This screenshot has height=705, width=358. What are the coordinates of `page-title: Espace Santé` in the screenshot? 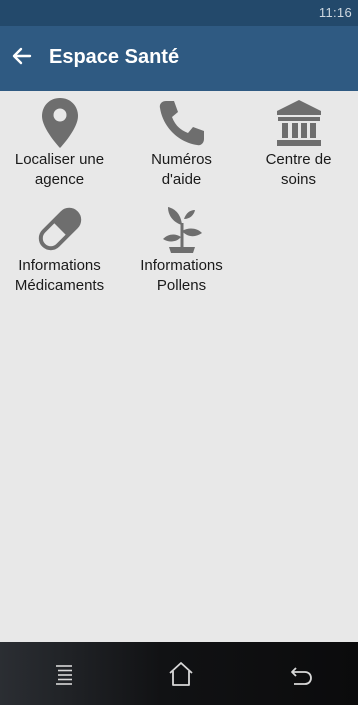 It's located at (114, 57).